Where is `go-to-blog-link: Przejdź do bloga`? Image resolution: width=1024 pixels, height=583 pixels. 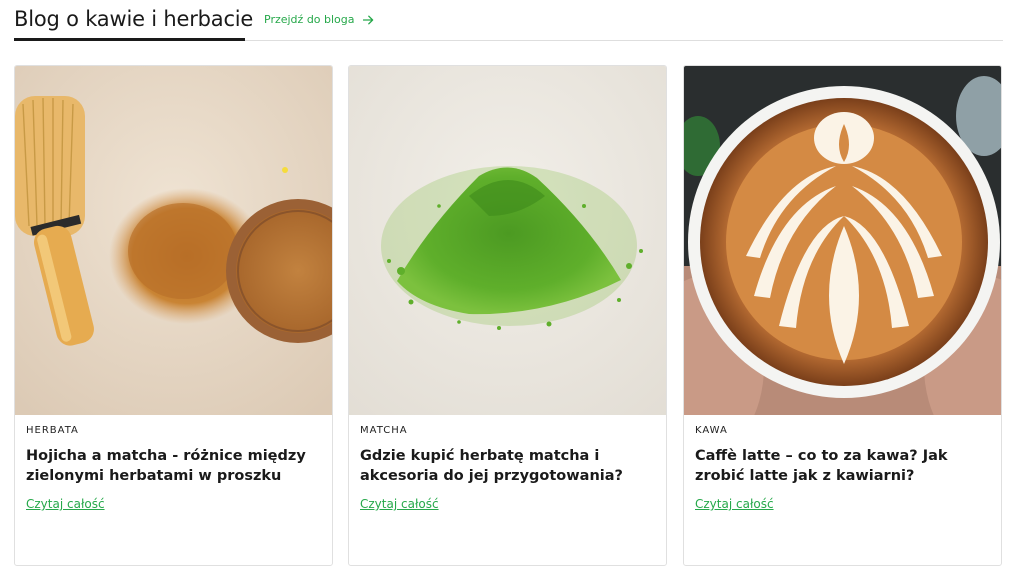 go-to-blog-link: Przejdź do bloga is located at coordinates (319, 19).